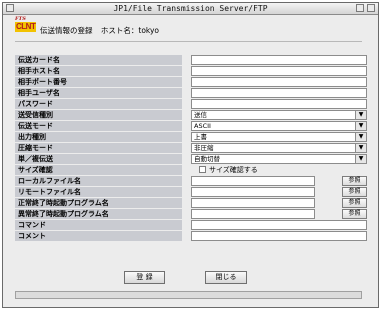 The height and width of the screenshot is (311, 383). I want to click on minimize-icon, so click(360, 8).